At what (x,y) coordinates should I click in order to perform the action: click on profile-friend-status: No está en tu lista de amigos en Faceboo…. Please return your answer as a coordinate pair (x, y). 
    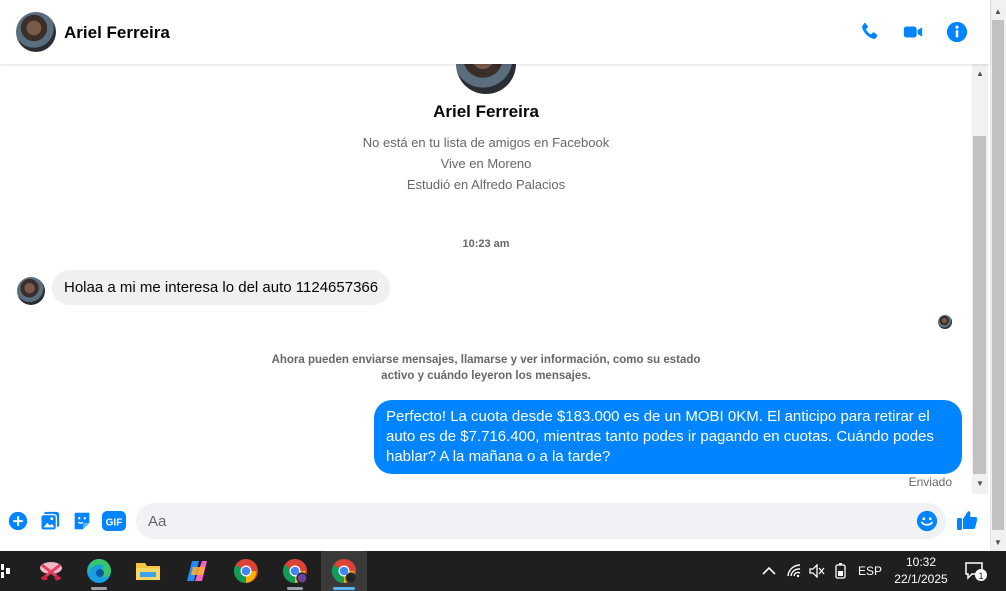
    Looking at the image, I should click on (486, 142).